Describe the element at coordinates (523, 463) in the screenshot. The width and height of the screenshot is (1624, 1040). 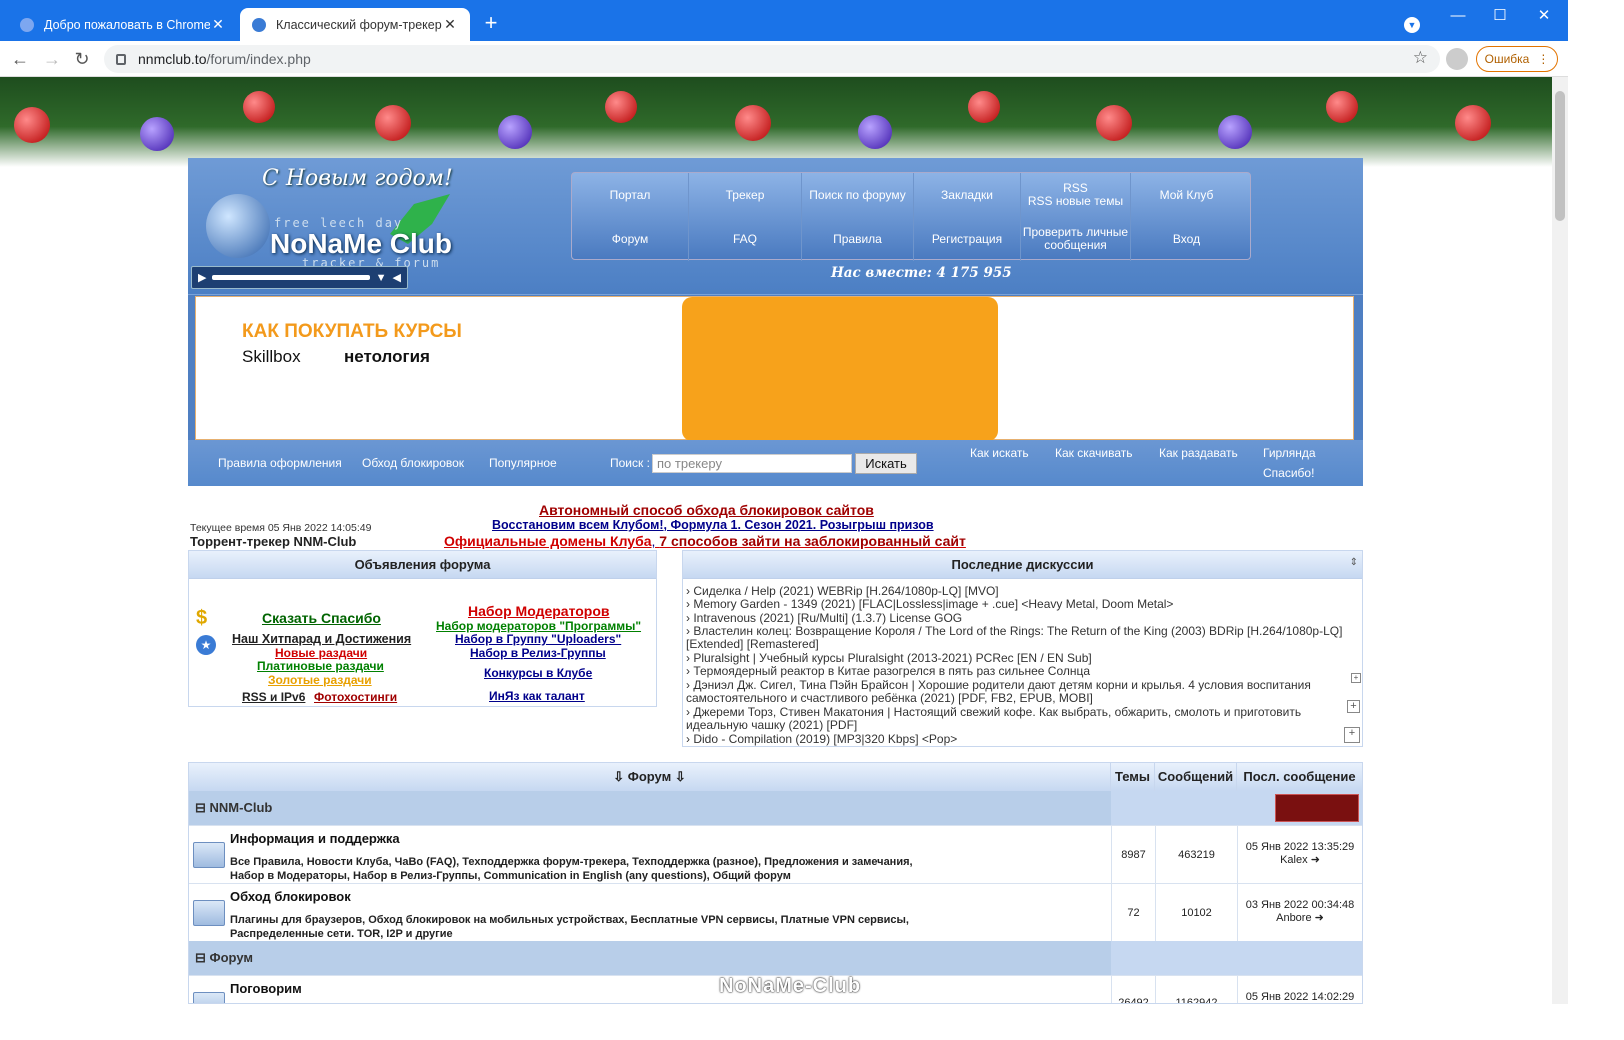
I see `link-popular: Популярное` at that location.